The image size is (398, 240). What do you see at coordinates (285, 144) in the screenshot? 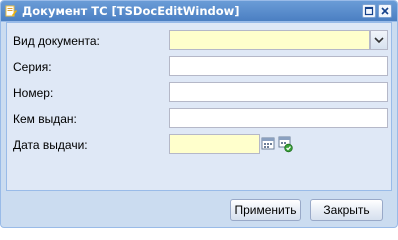
I see `calendar-today-icon` at bounding box center [285, 144].